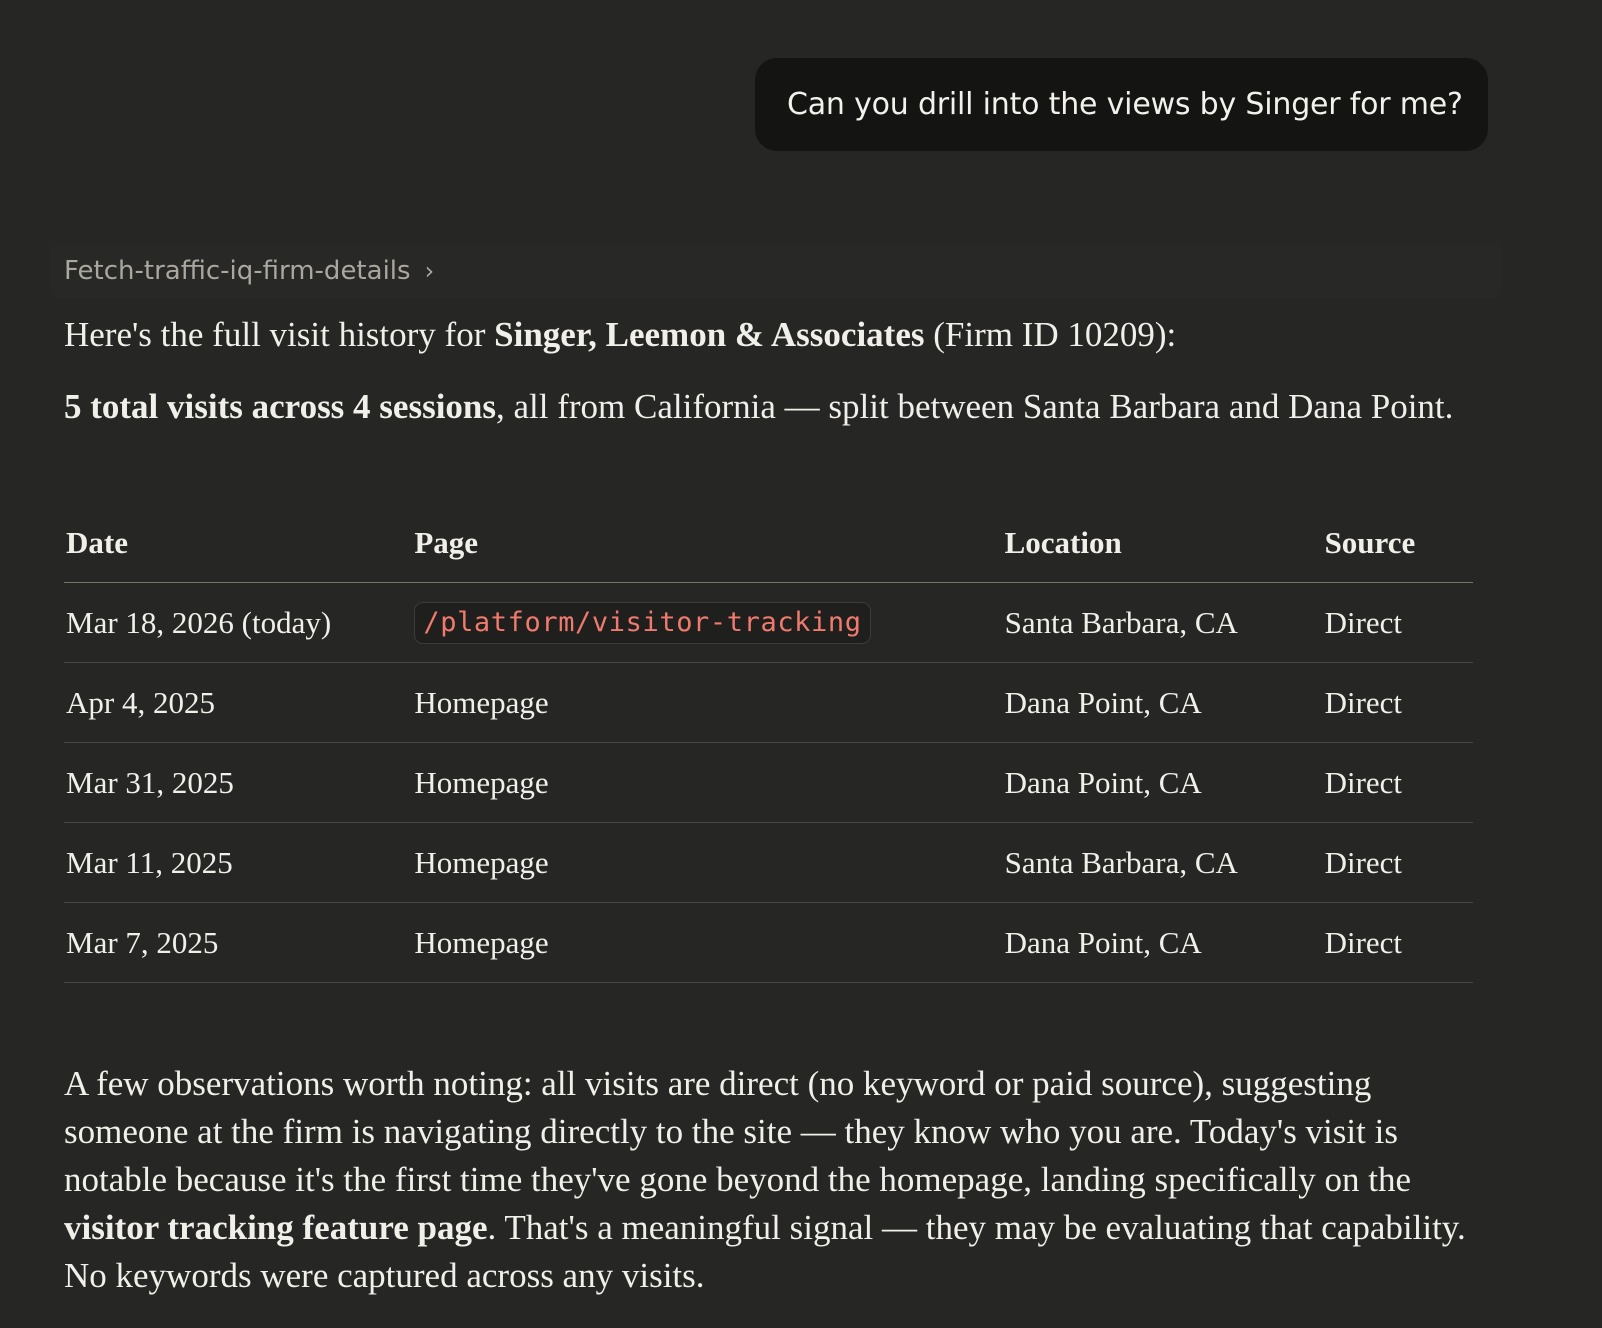 The height and width of the screenshot is (1328, 1602). What do you see at coordinates (279, 334) in the screenshot?
I see `intro-prefix: Here's the full visit history for` at bounding box center [279, 334].